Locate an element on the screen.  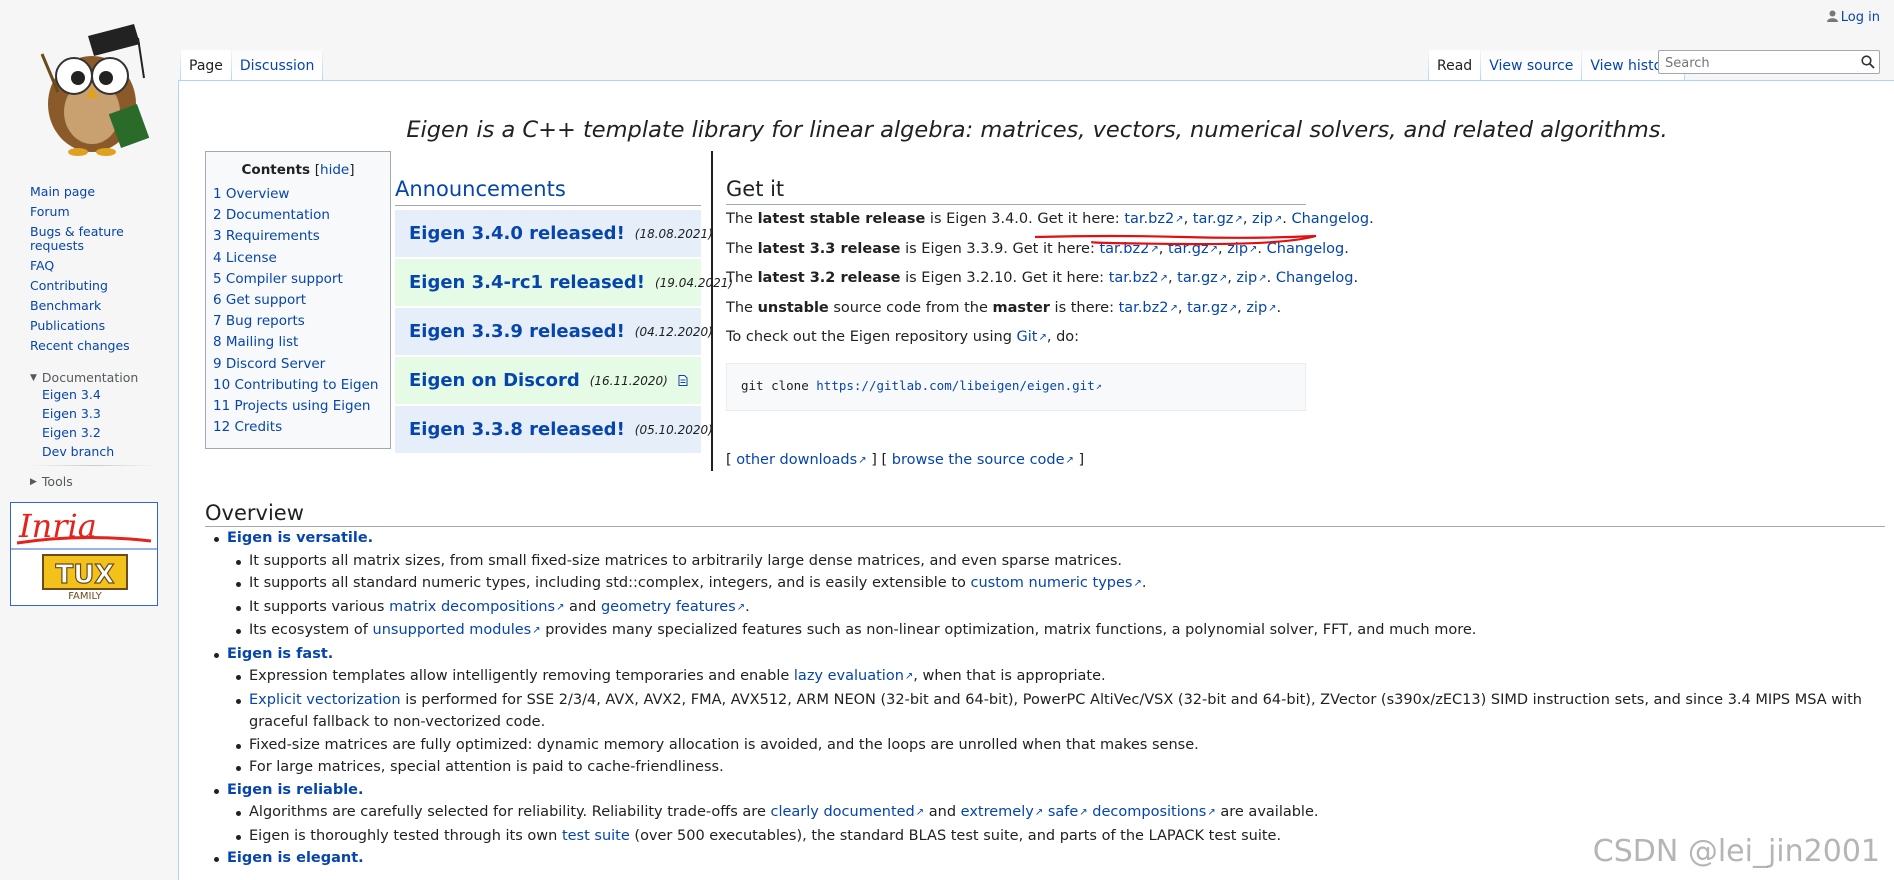
toc-link: 10 Contributing to Eigen is located at coordinates (295, 385).